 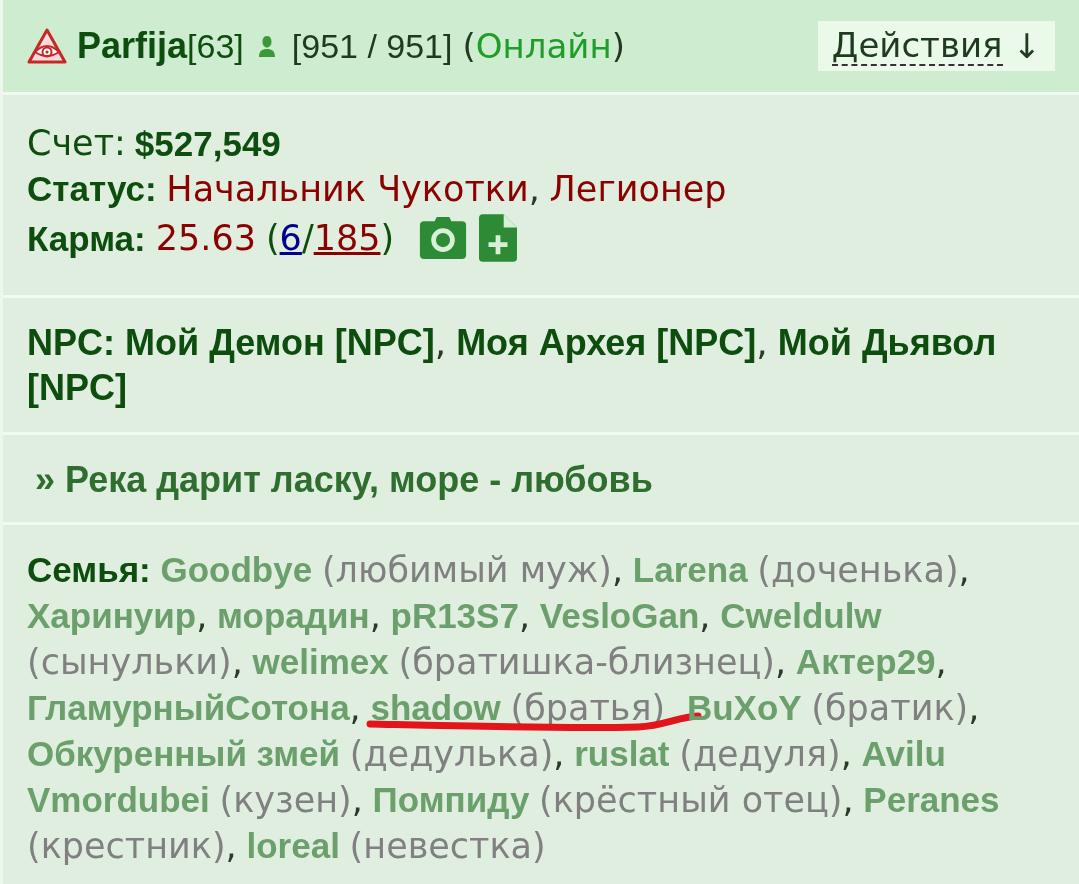 I want to click on family-member-link: pR13S7, so click(x=454, y=615).